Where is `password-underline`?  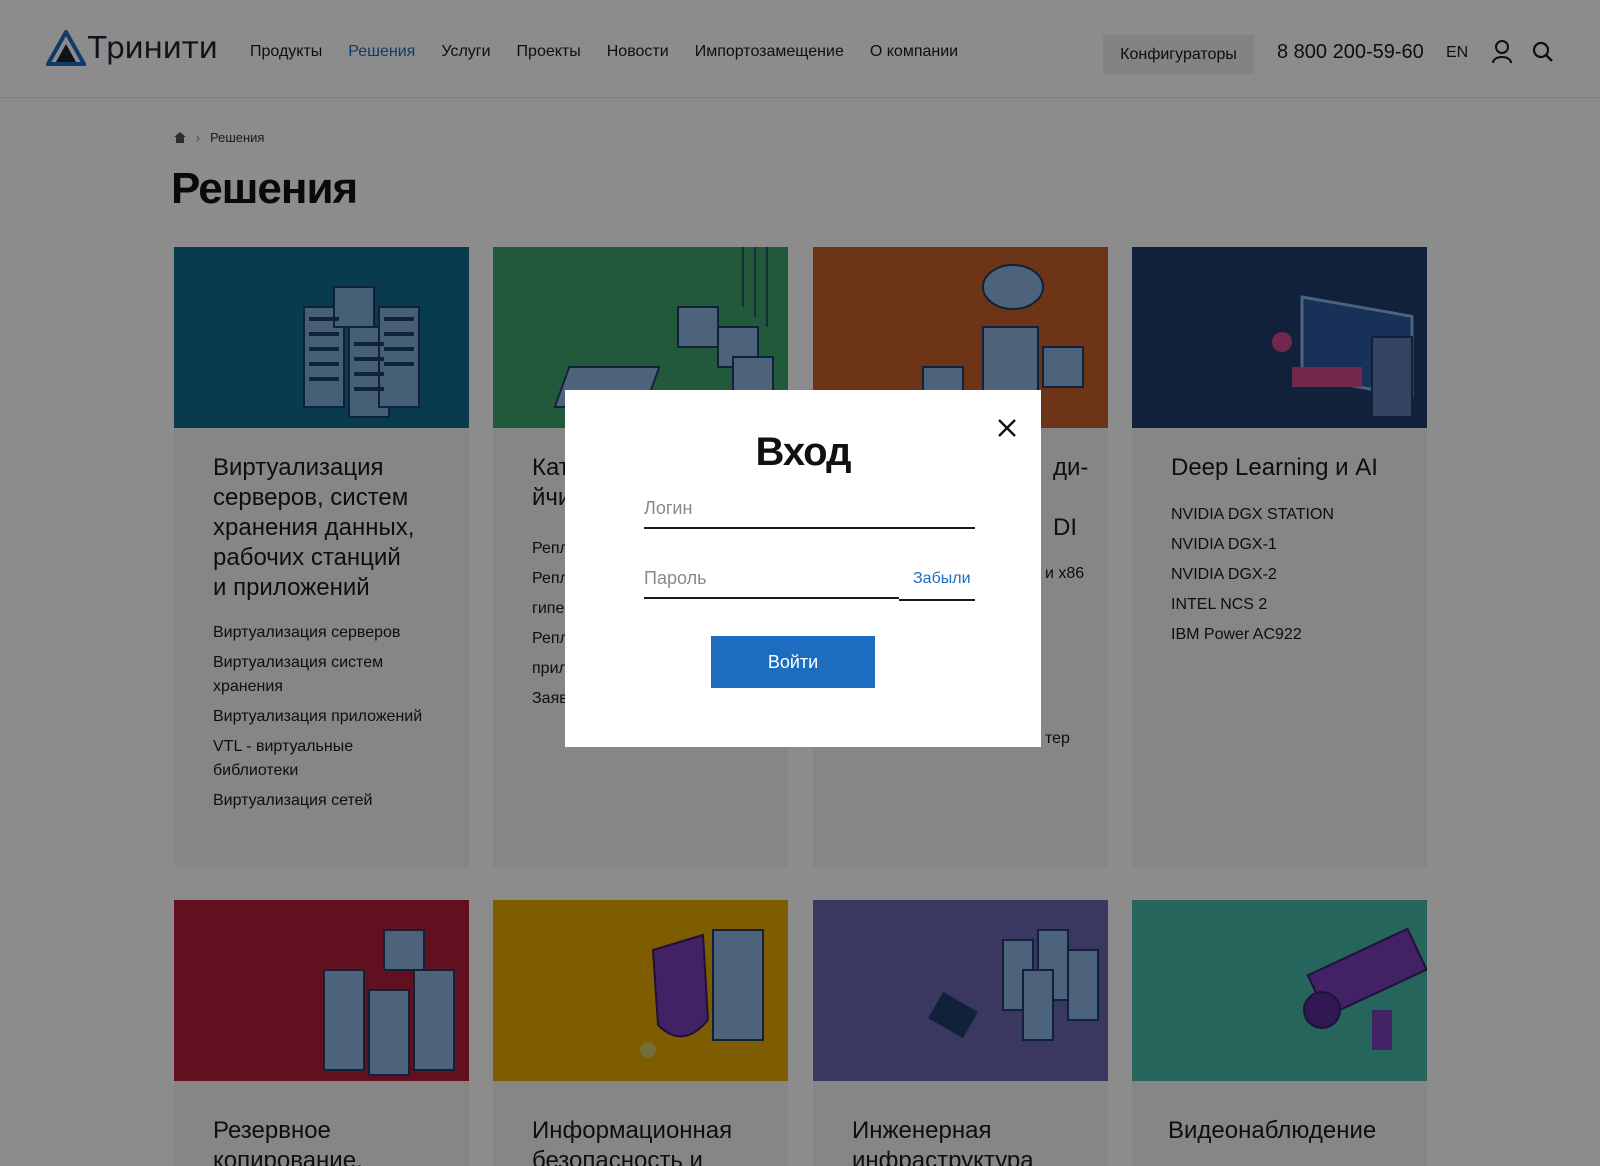
password-underline is located at coordinates (937, 600).